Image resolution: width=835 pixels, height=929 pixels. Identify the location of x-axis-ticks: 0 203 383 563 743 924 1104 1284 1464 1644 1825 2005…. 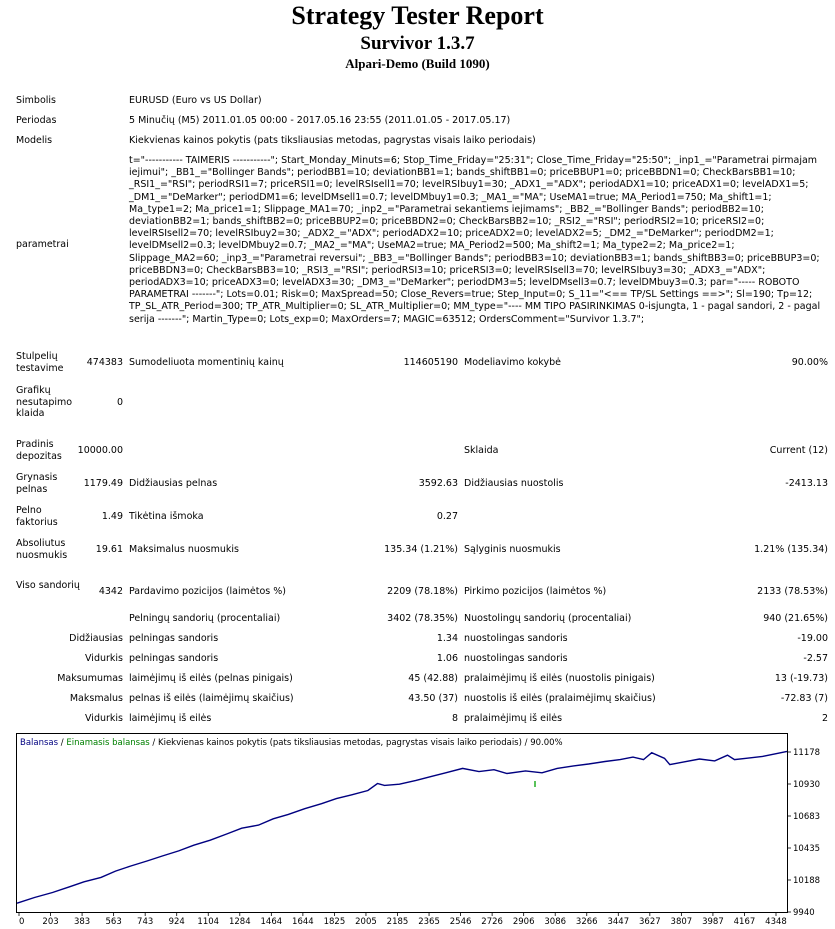
(402, 919).